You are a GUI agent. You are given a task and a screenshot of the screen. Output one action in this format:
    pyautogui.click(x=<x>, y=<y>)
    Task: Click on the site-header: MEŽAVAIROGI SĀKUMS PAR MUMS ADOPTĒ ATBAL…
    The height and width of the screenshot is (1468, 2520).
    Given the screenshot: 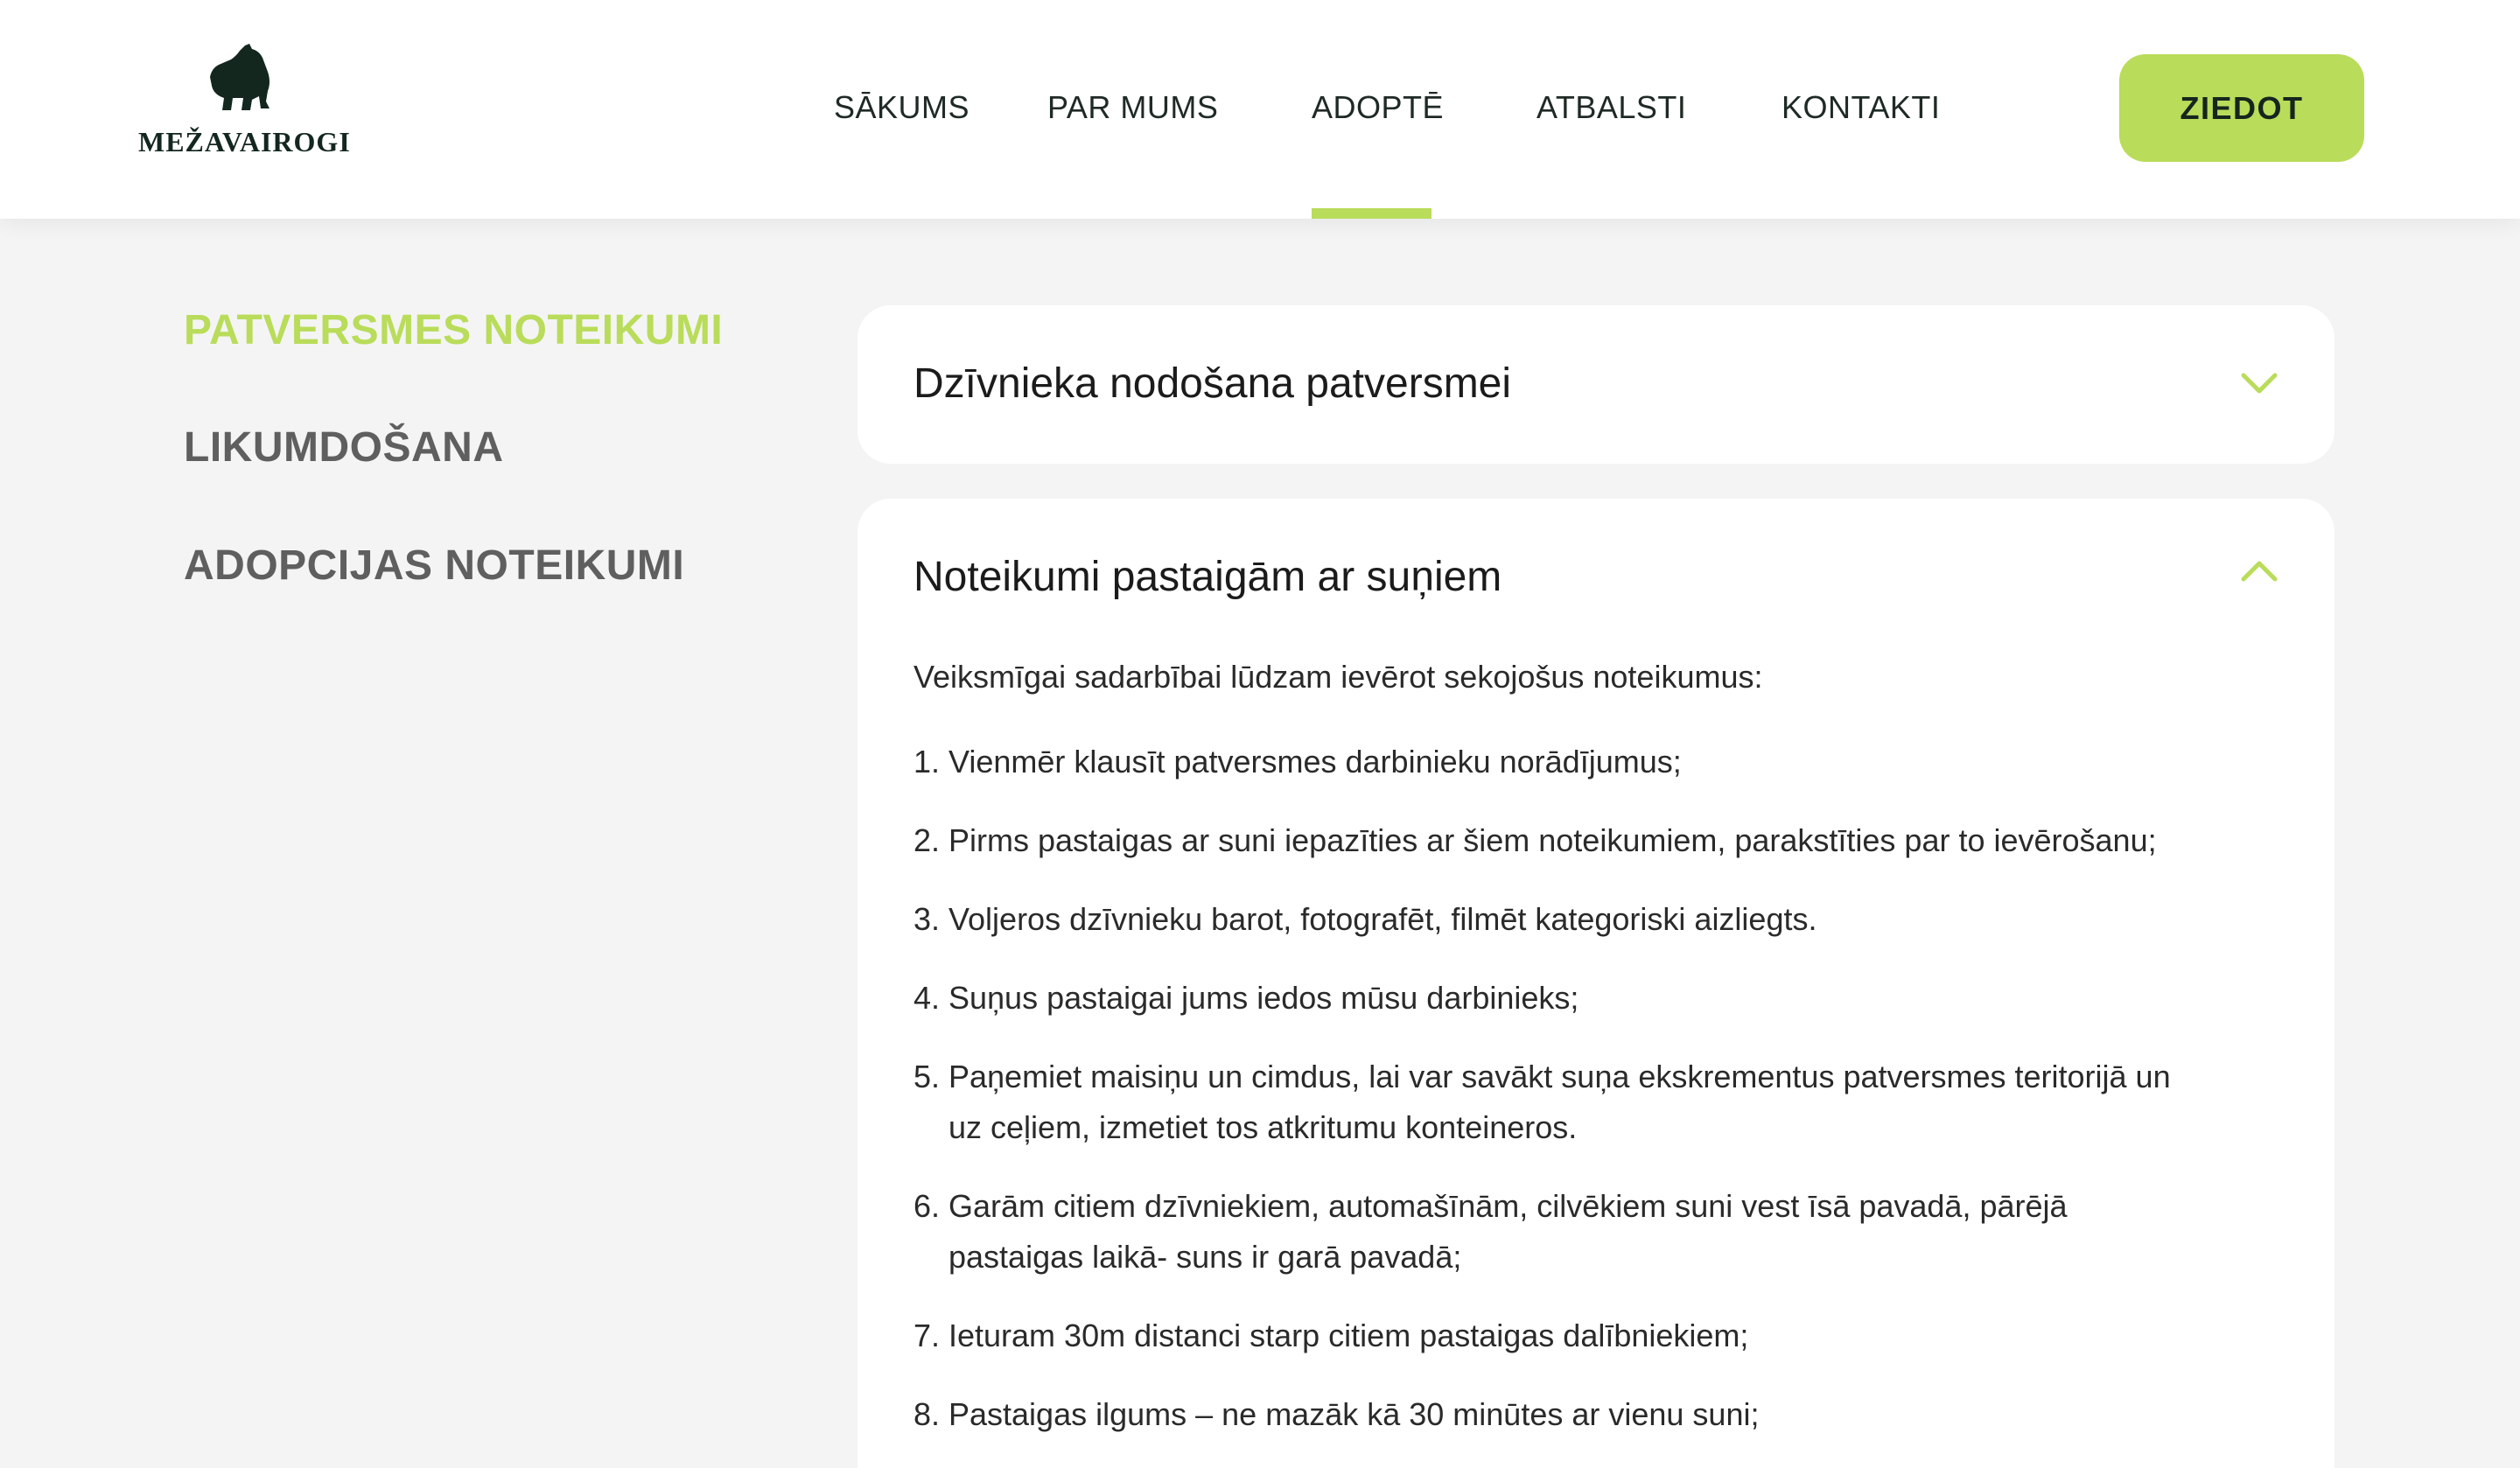 What is the action you would take?
    pyautogui.click(x=1260, y=109)
    